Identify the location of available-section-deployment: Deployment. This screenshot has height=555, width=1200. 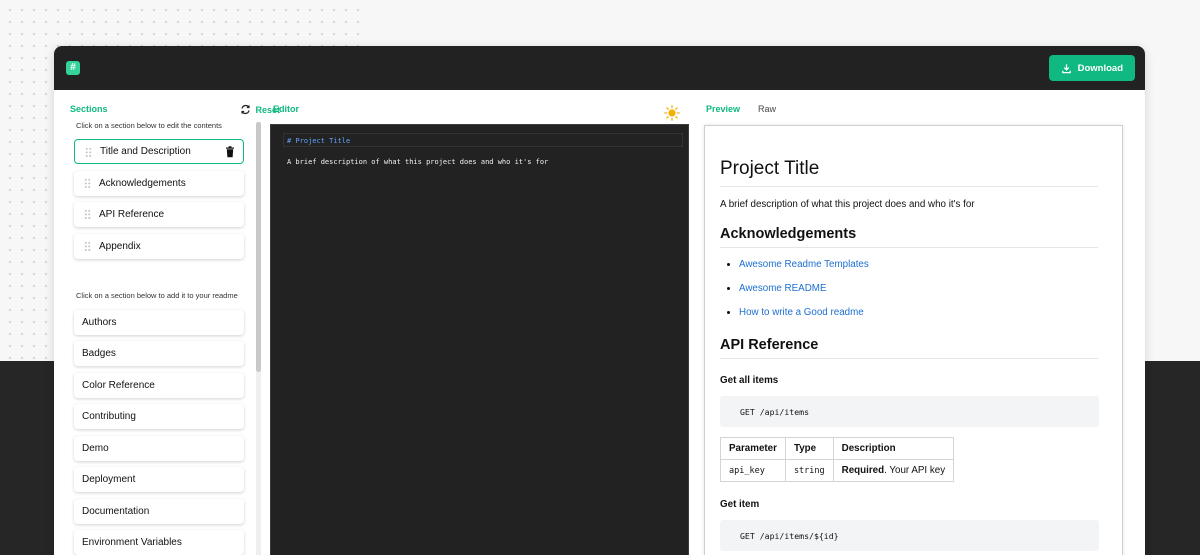
(159, 479).